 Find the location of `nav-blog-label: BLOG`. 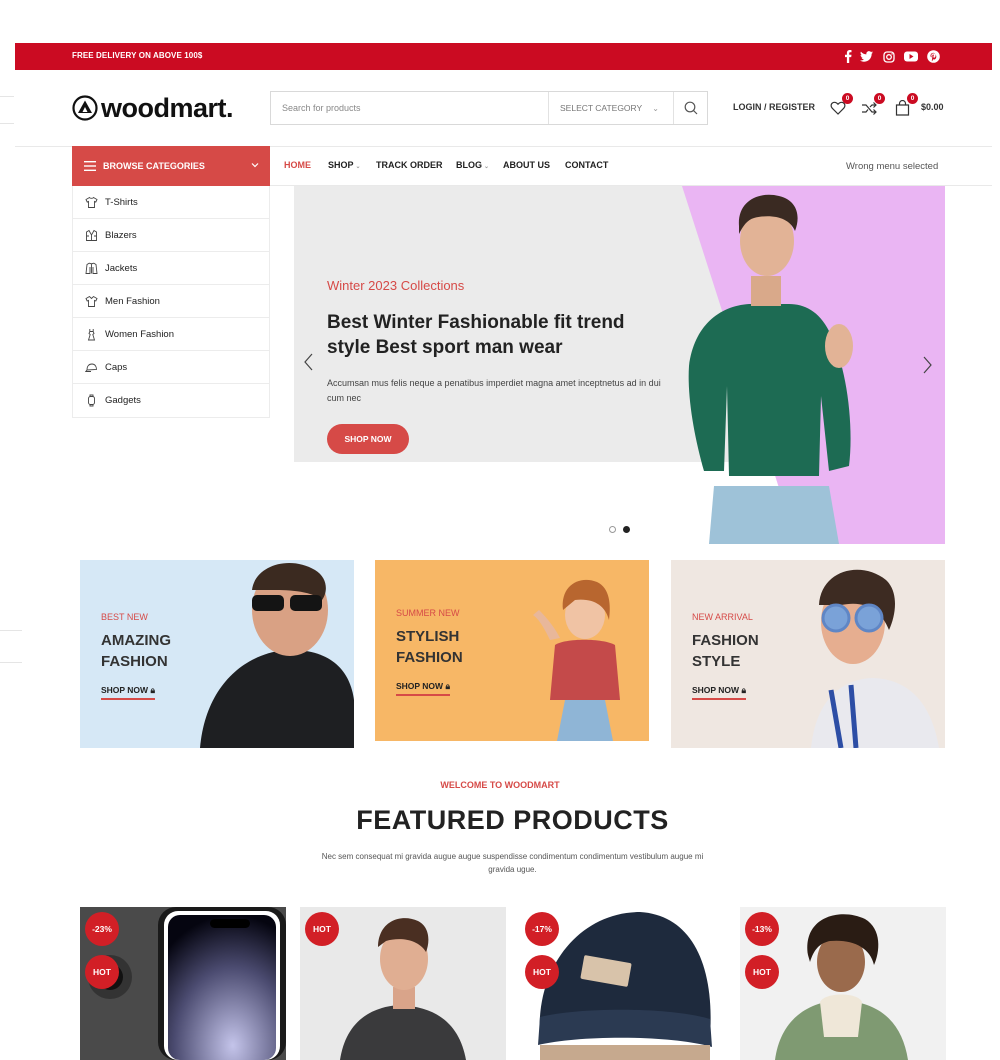

nav-blog-label: BLOG is located at coordinates (469, 165).